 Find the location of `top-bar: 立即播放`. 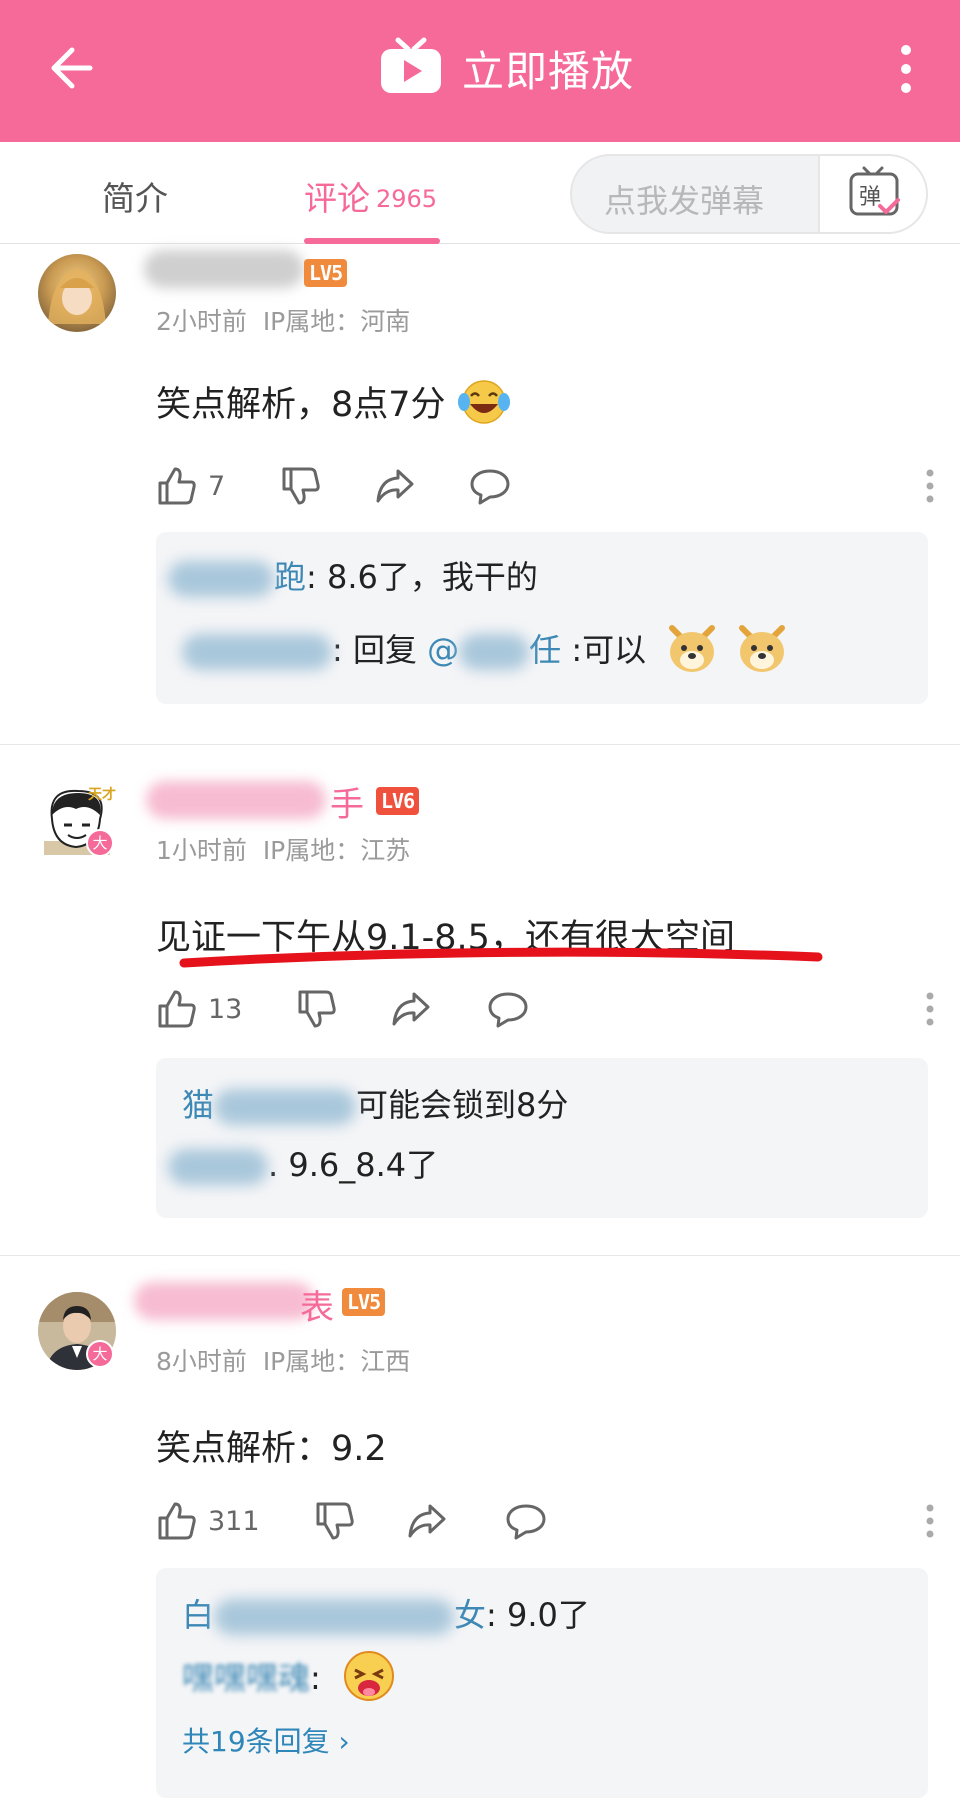

top-bar: 立即播放 is located at coordinates (480, 71).